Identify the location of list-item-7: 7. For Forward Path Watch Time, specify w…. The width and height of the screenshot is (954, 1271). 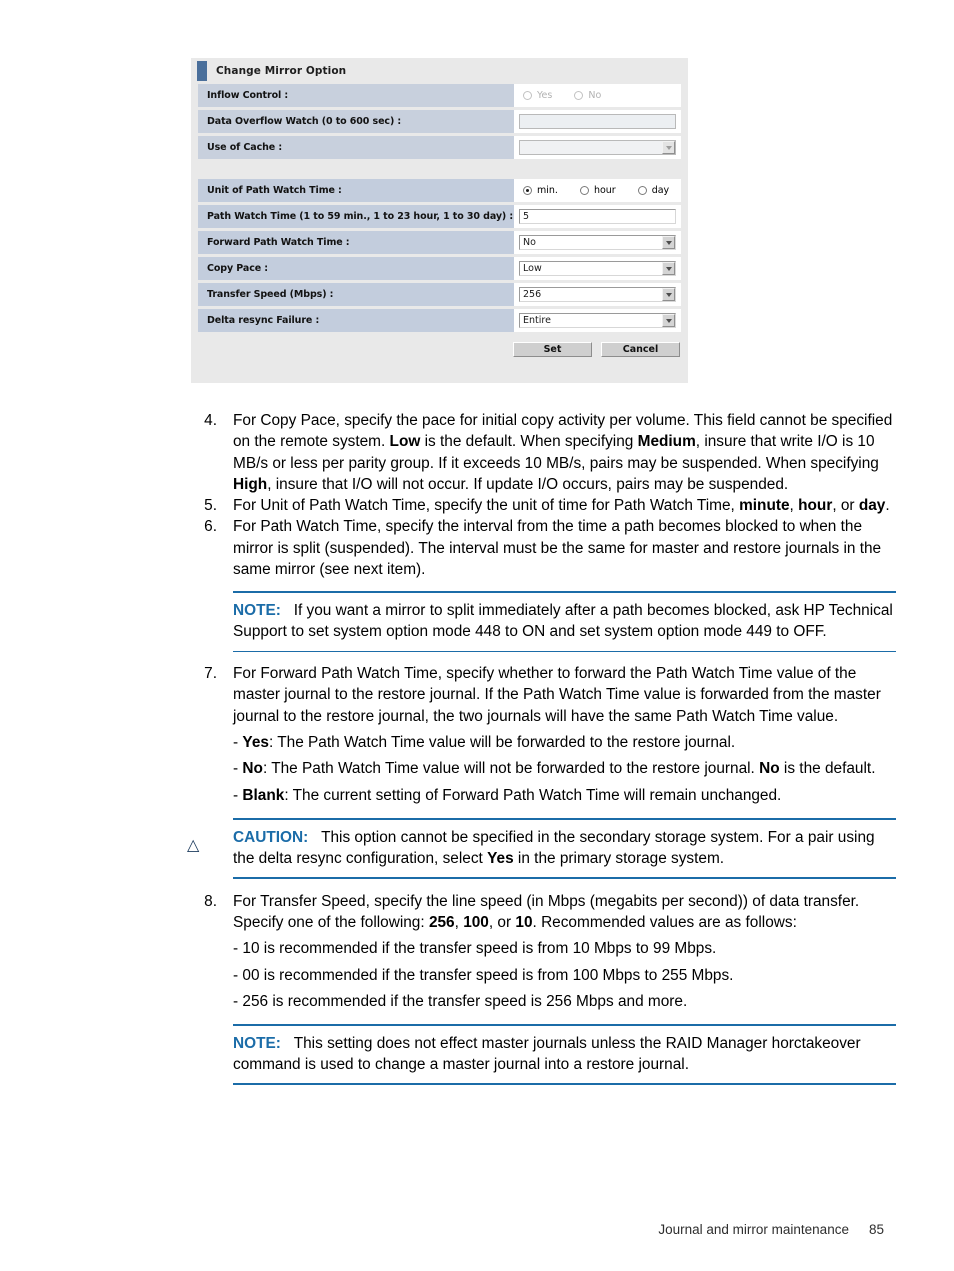
(543, 695).